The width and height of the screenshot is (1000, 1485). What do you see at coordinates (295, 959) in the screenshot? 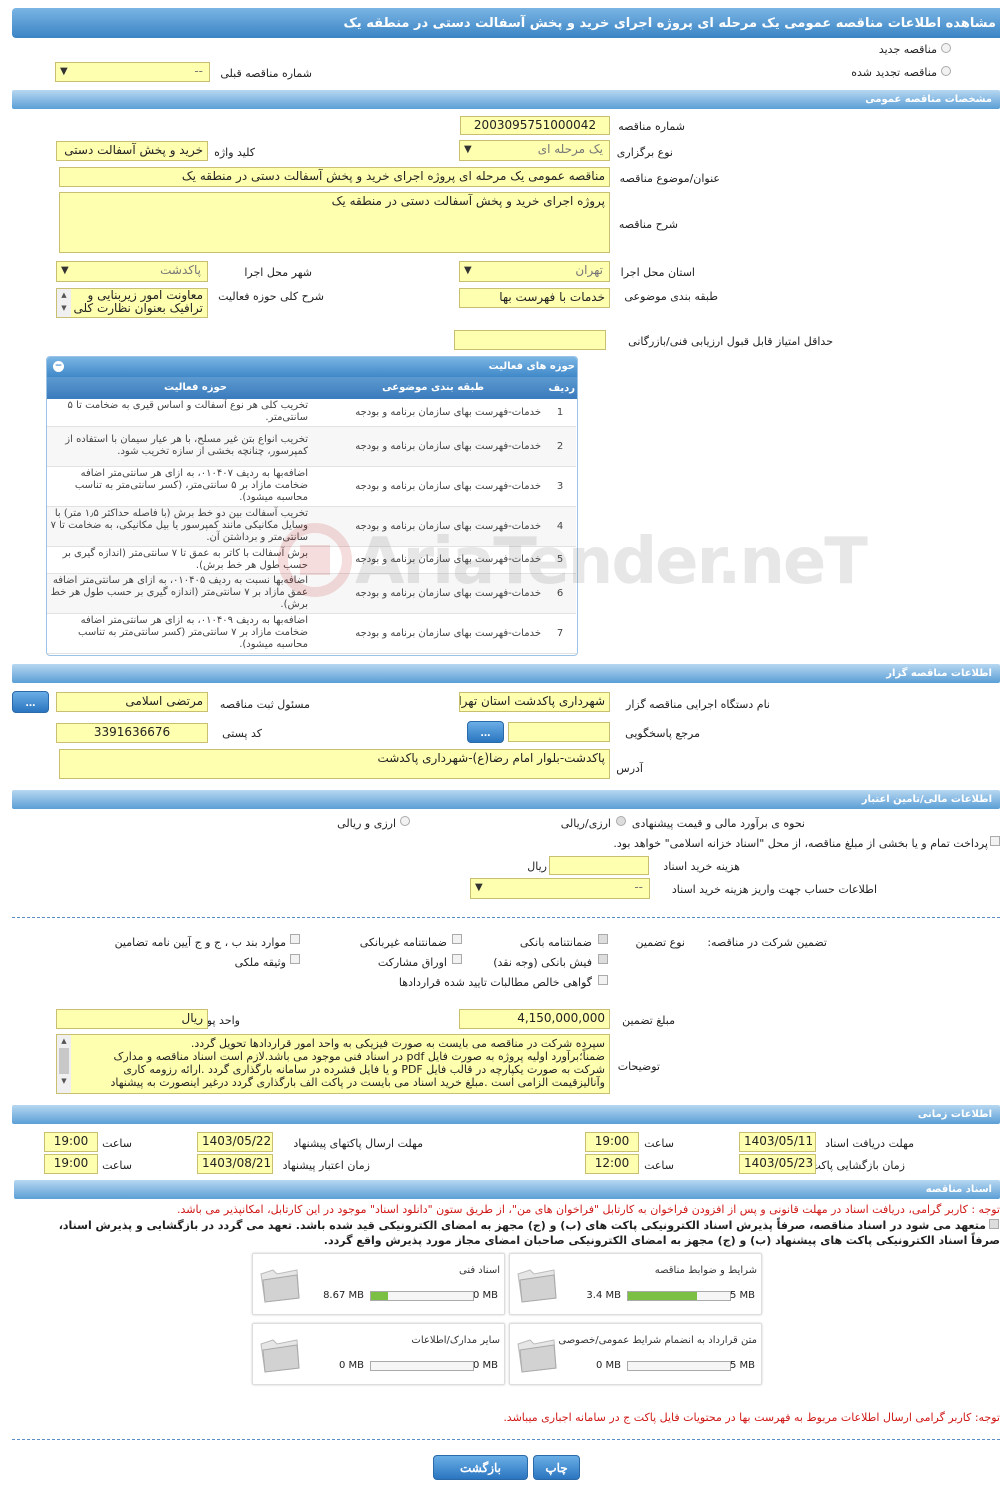
I see `g6-checkbox` at bounding box center [295, 959].